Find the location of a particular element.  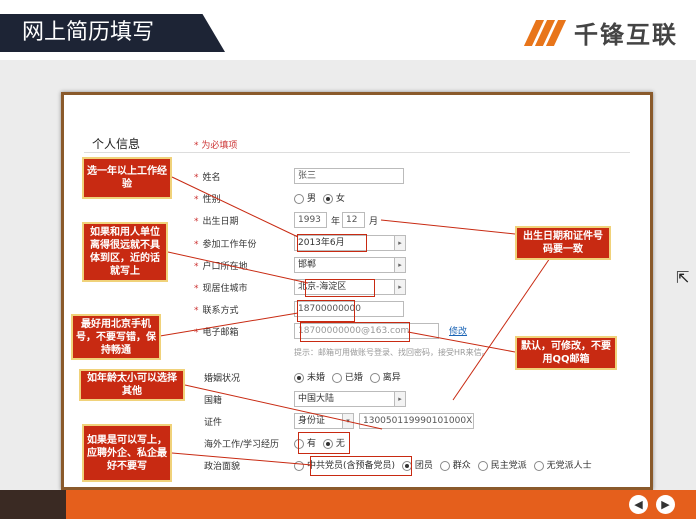

next-slide-button: ▶ is located at coordinates (665, 504).